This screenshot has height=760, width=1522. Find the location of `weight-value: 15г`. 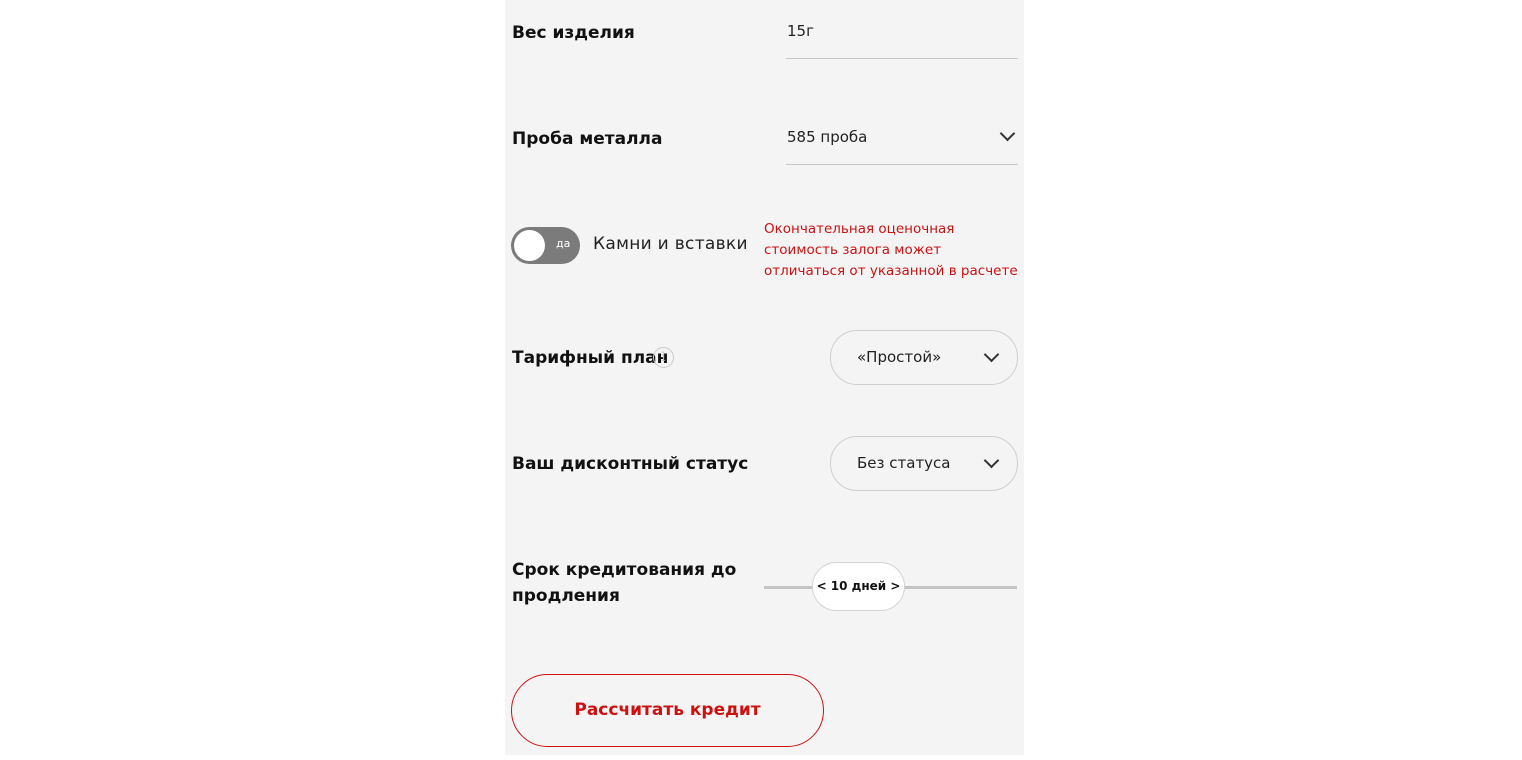

weight-value: 15г is located at coordinates (800, 31).